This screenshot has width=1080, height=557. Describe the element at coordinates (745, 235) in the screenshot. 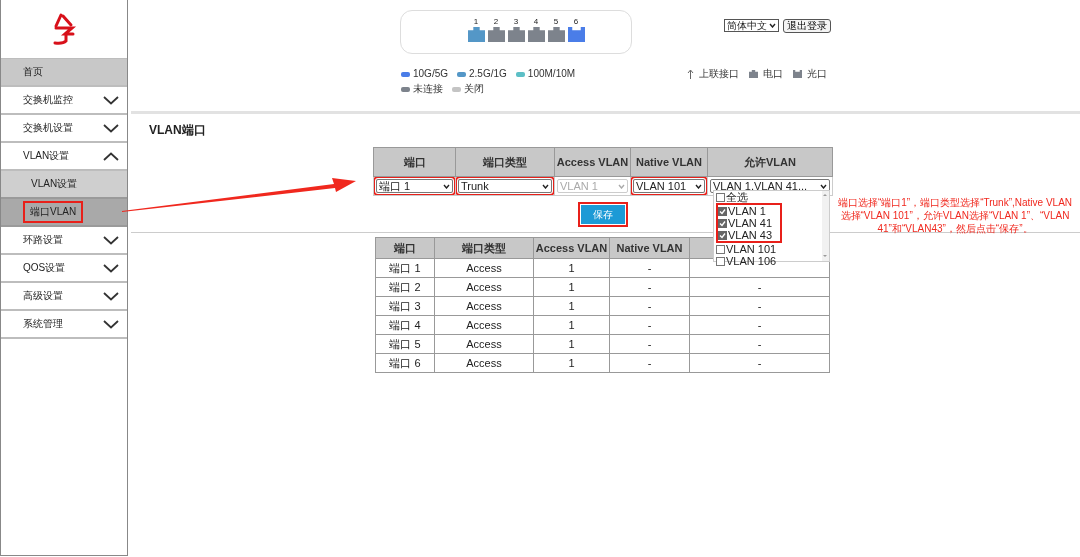

I see `vlan-option: VLAN 43` at that location.